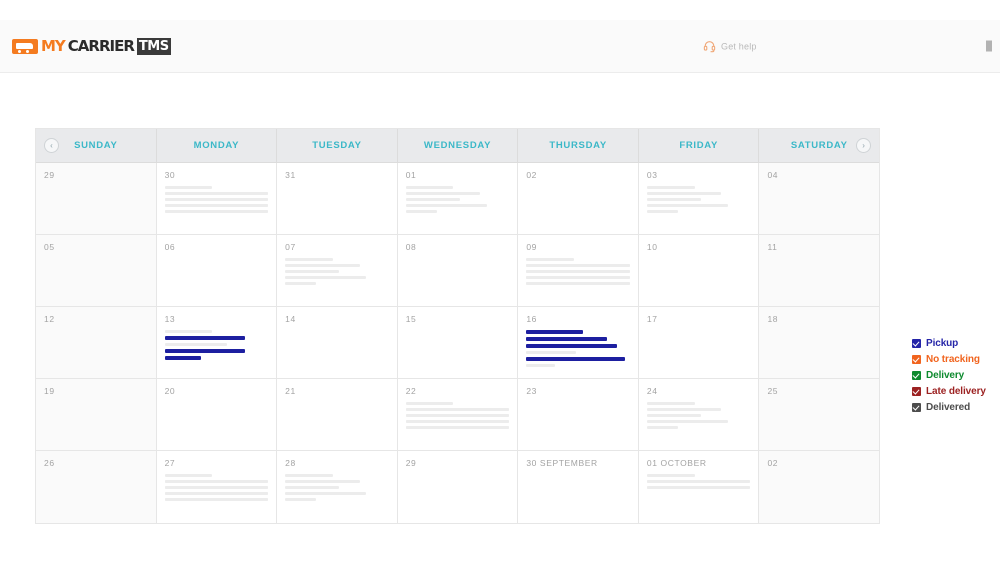 This screenshot has width=1000, height=574. Describe the element at coordinates (652, 391) in the screenshot. I see `day-number-label: 24` at that location.